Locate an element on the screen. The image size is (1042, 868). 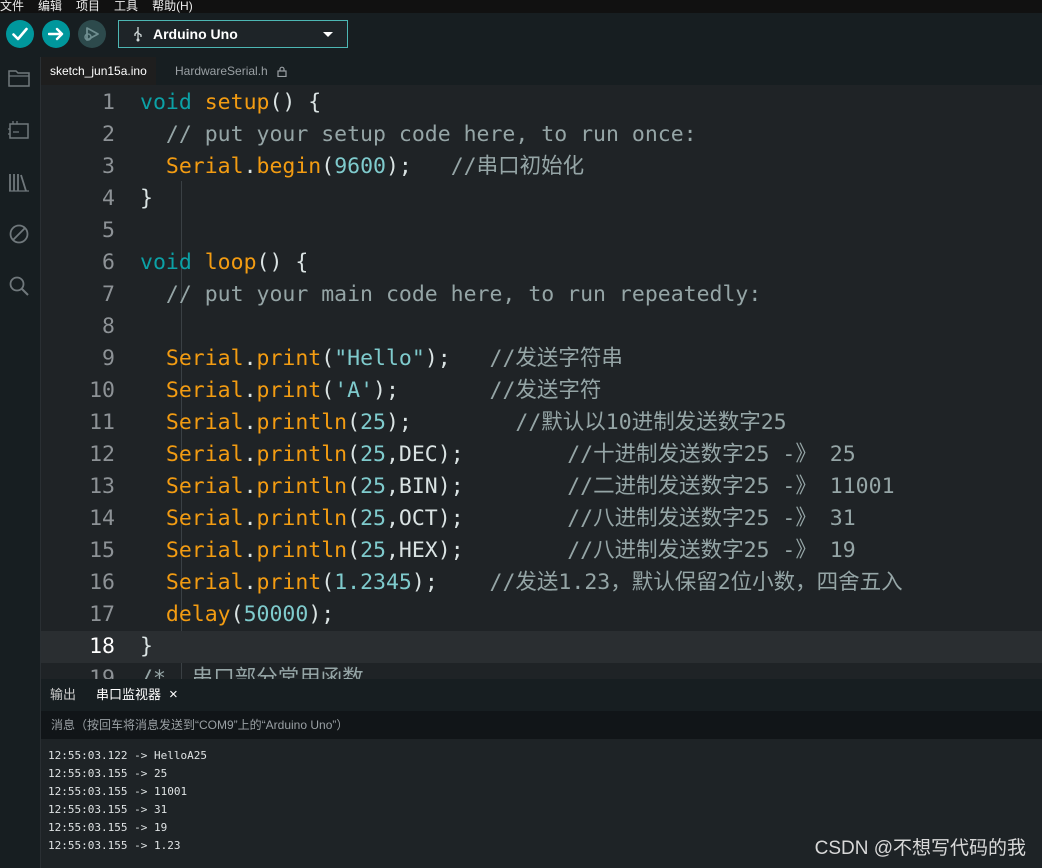
code-token: ); is located at coordinates (418, 166).